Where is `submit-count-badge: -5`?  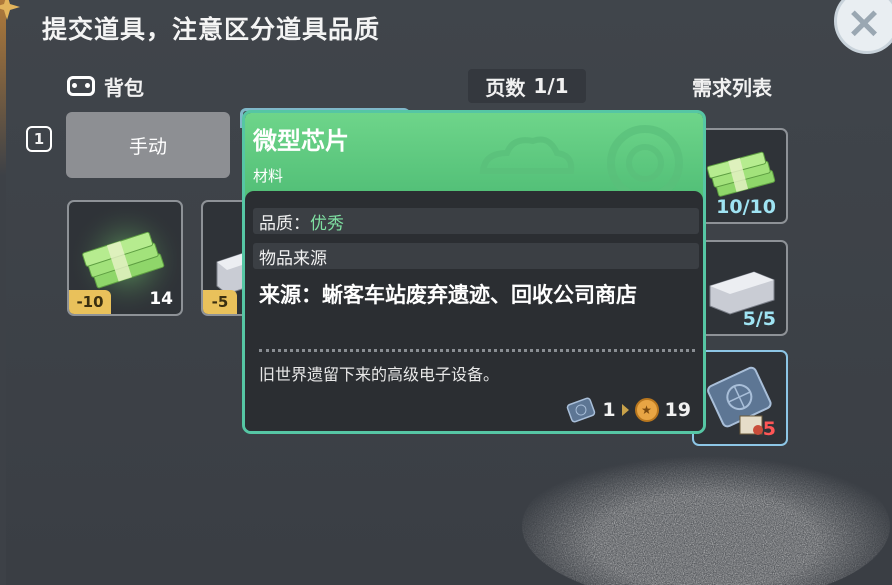 submit-count-badge: -5 is located at coordinates (220, 302).